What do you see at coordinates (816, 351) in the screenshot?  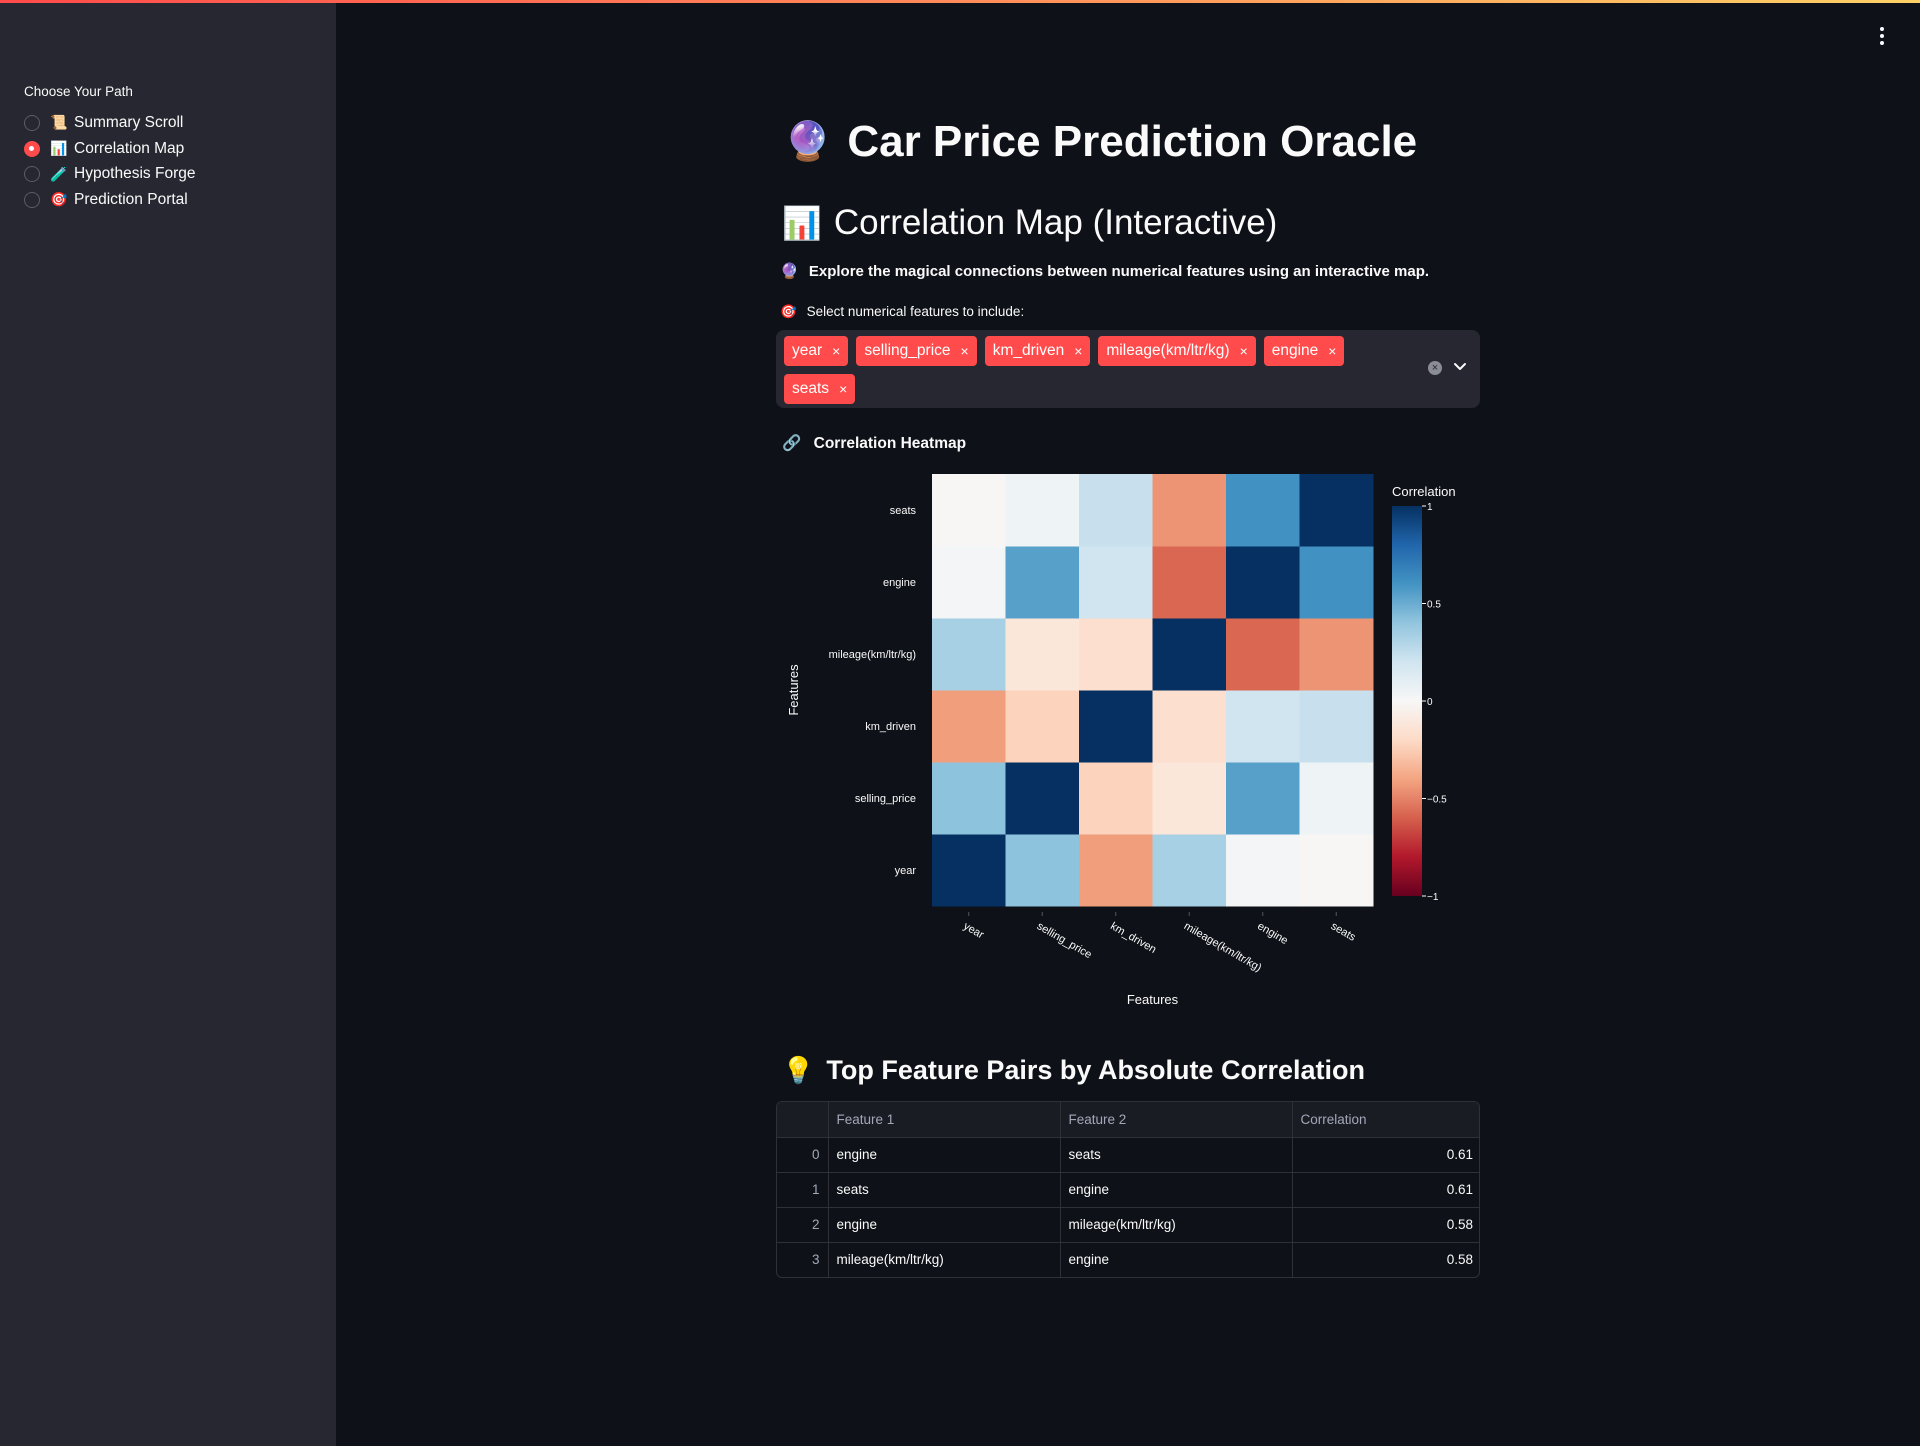 I see `tag-year: year ×` at bounding box center [816, 351].